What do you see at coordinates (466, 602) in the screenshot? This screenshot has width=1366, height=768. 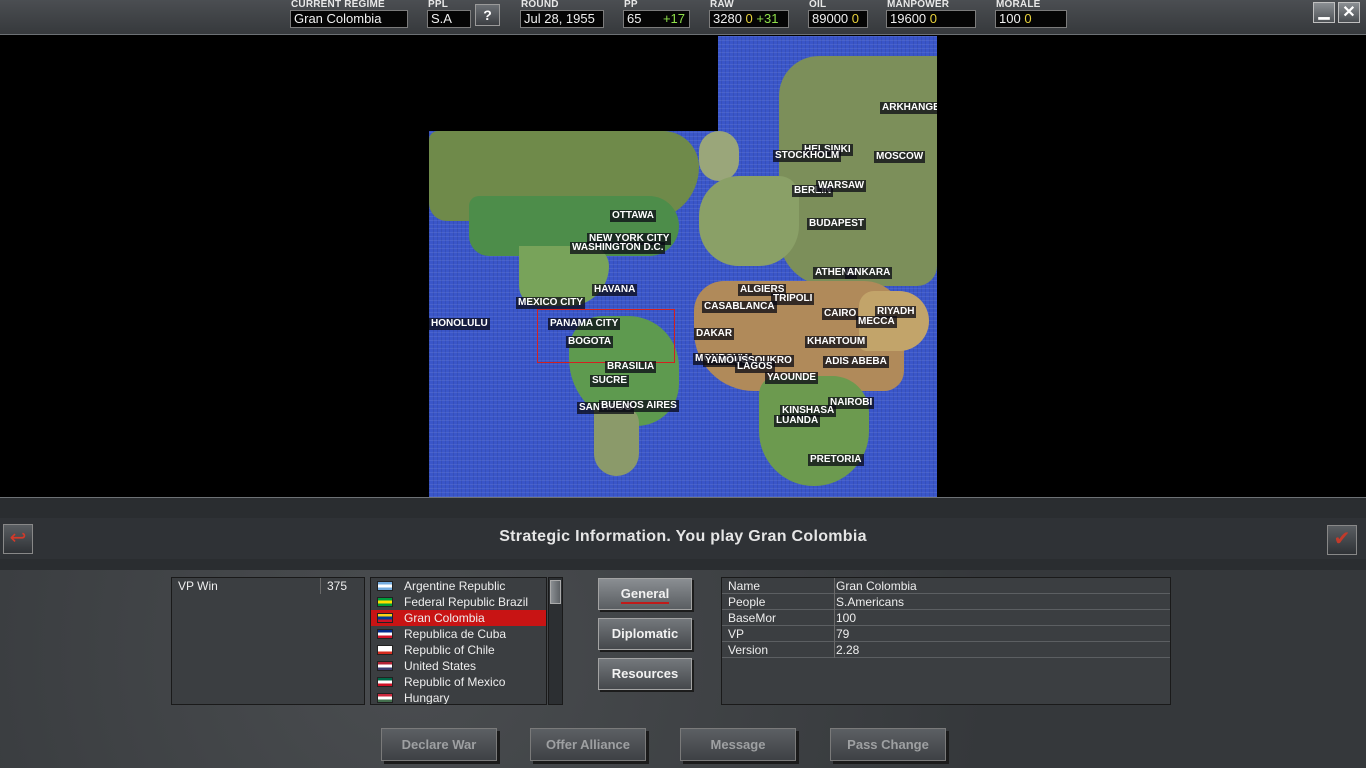 I see `regime-name: Federal Republic Brazil` at bounding box center [466, 602].